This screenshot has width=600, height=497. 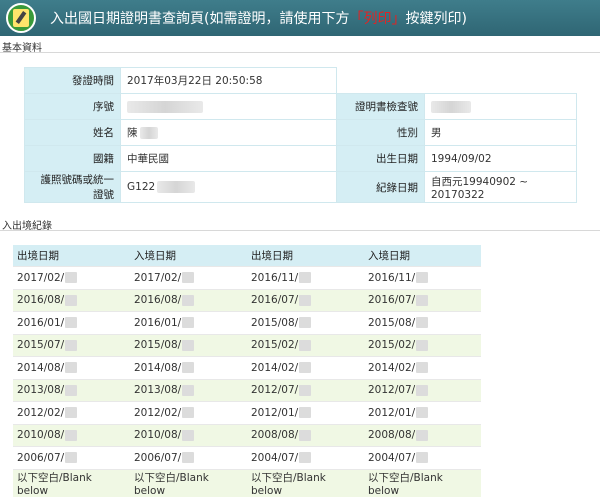 I want to click on date-cell: 2016/11/, so click(x=305, y=277).